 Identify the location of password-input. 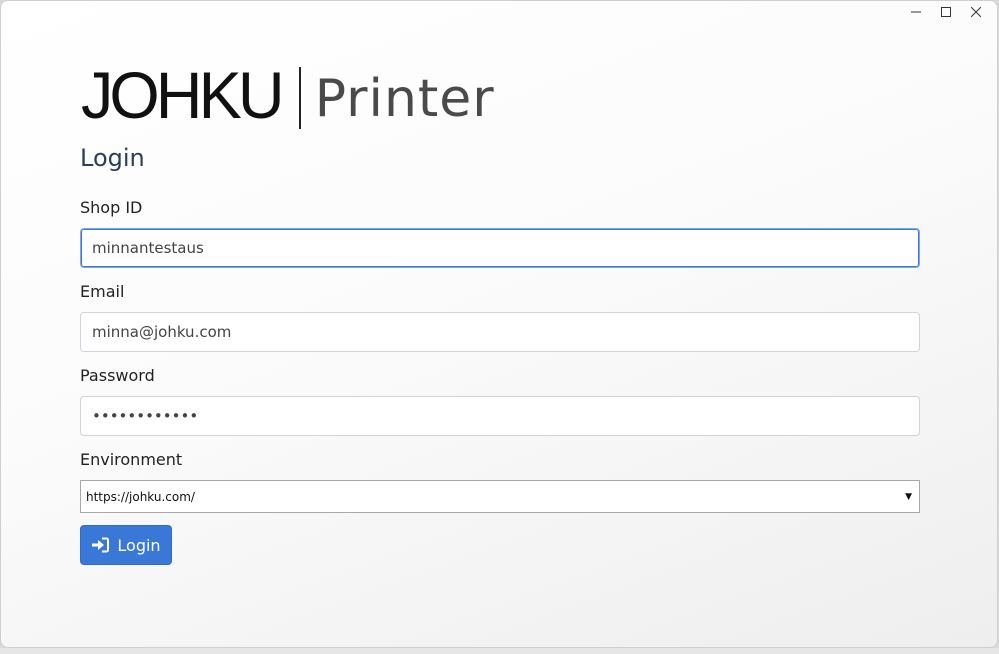
(500, 416).